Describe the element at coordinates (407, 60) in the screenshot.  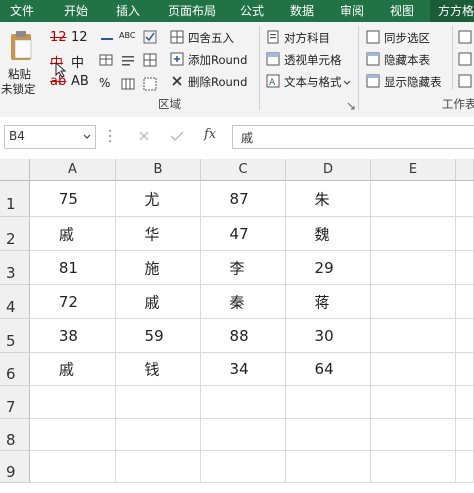
I see `hide-sheet-button: 隐藏本表` at that location.